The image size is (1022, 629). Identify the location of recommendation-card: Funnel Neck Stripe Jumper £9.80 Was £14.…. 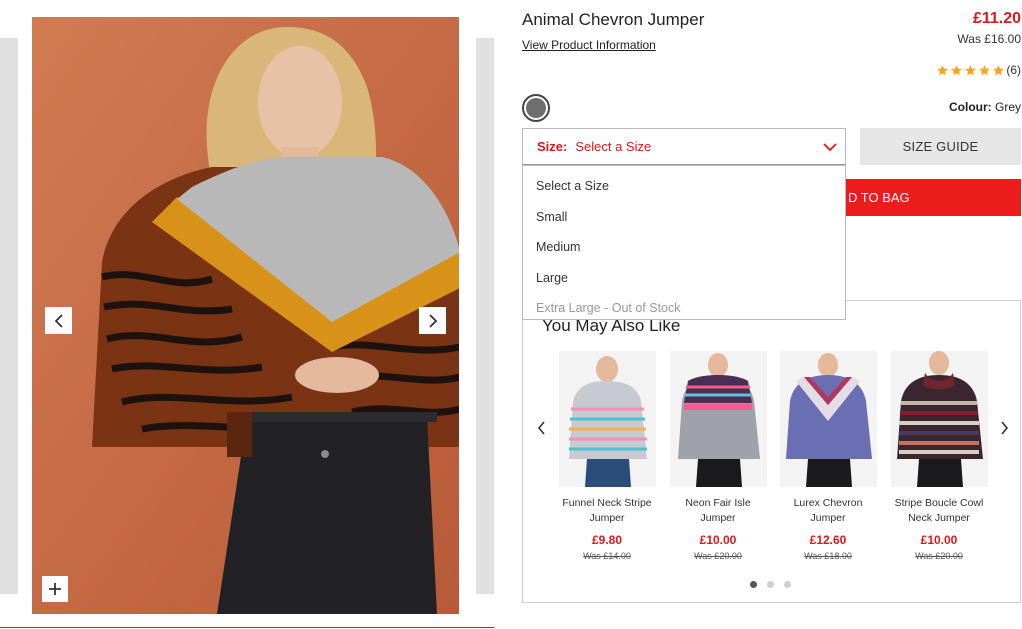
(607, 456).